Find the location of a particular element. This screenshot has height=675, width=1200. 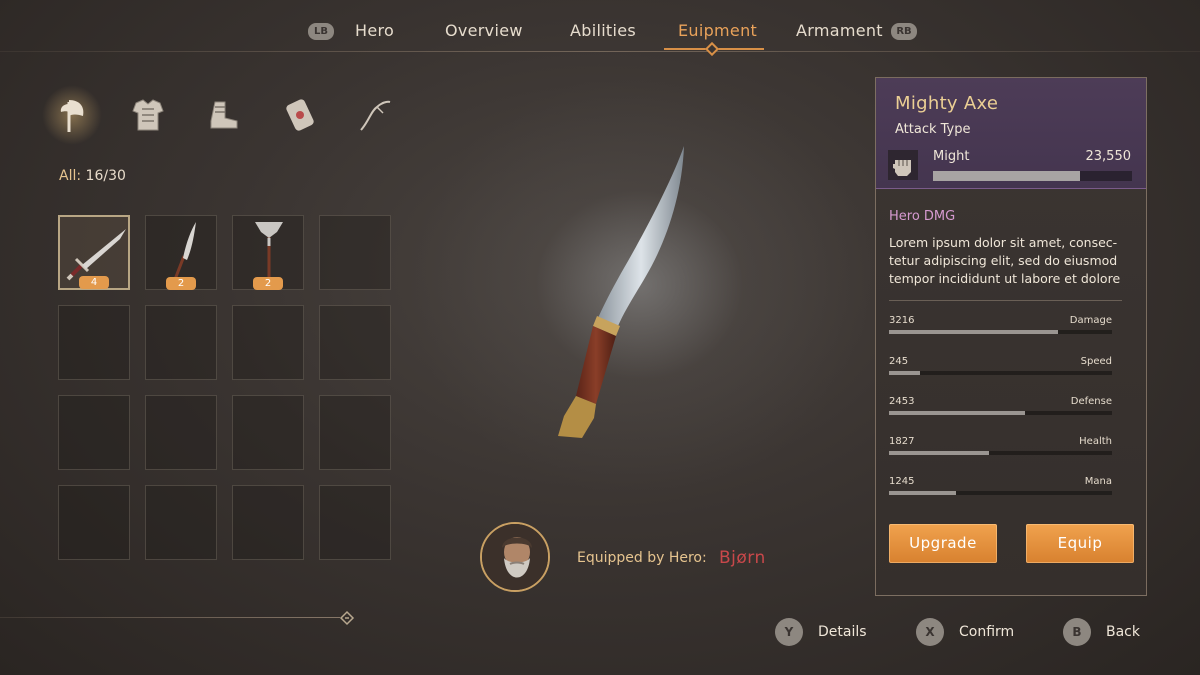

left-divider is located at coordinates (170, 617).